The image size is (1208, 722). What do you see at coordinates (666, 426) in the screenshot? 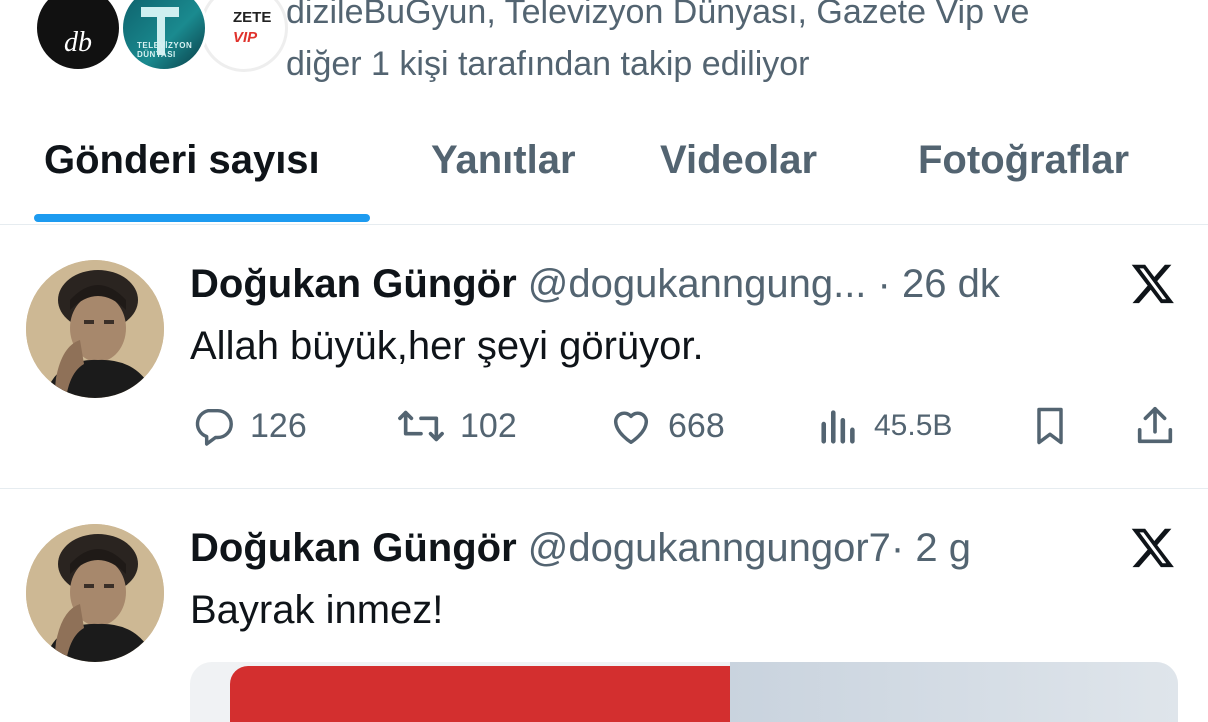
I see `like-button: 668` at bounding box center [666, 426].